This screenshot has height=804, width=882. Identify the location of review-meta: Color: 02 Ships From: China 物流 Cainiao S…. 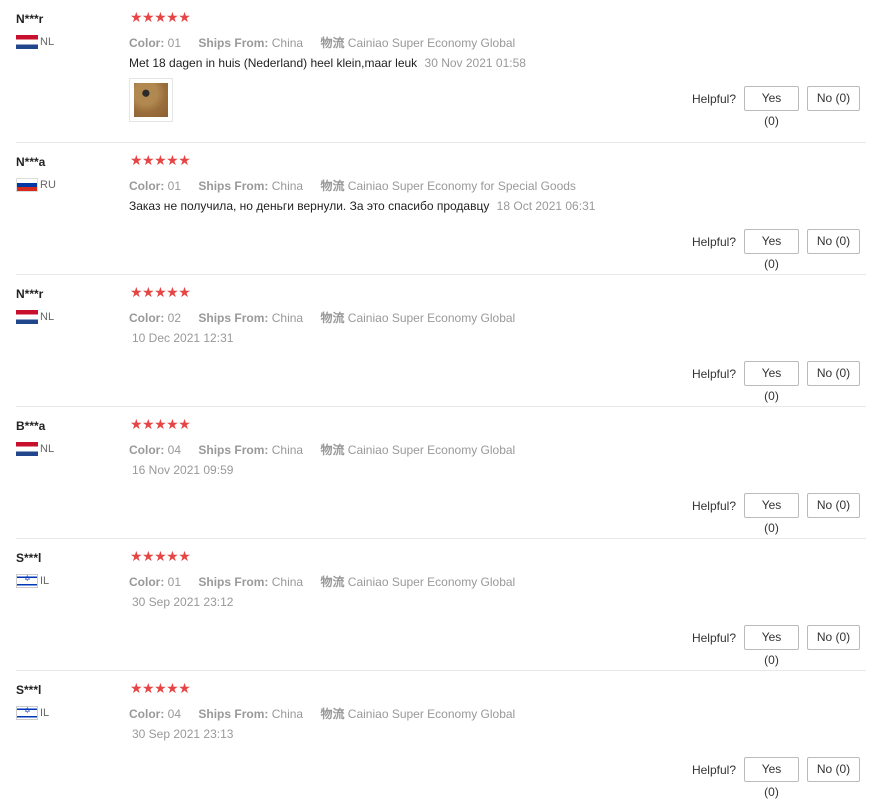
(322, 317).